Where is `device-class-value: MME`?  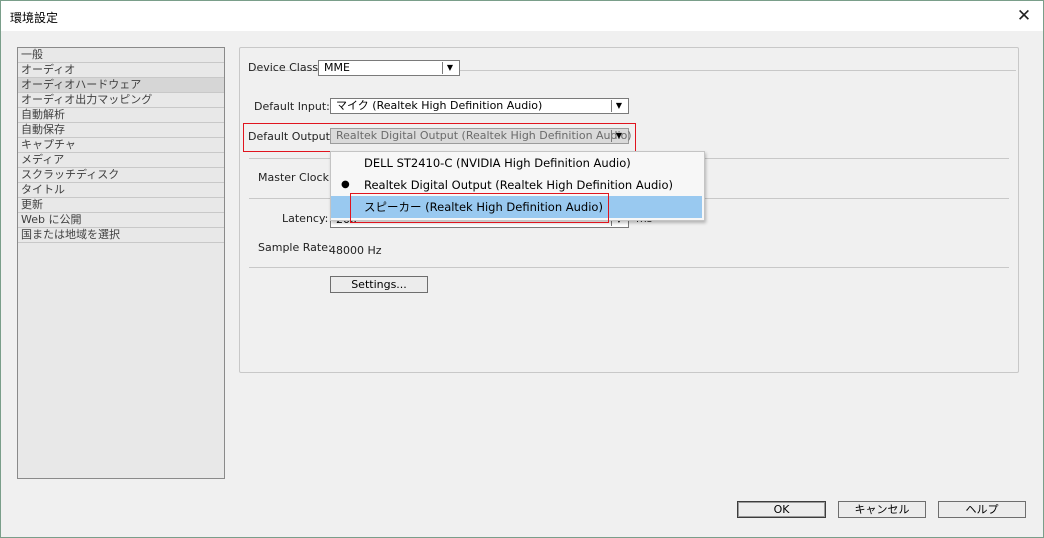
device-class-value: MME is located at coordinates (337, 67).